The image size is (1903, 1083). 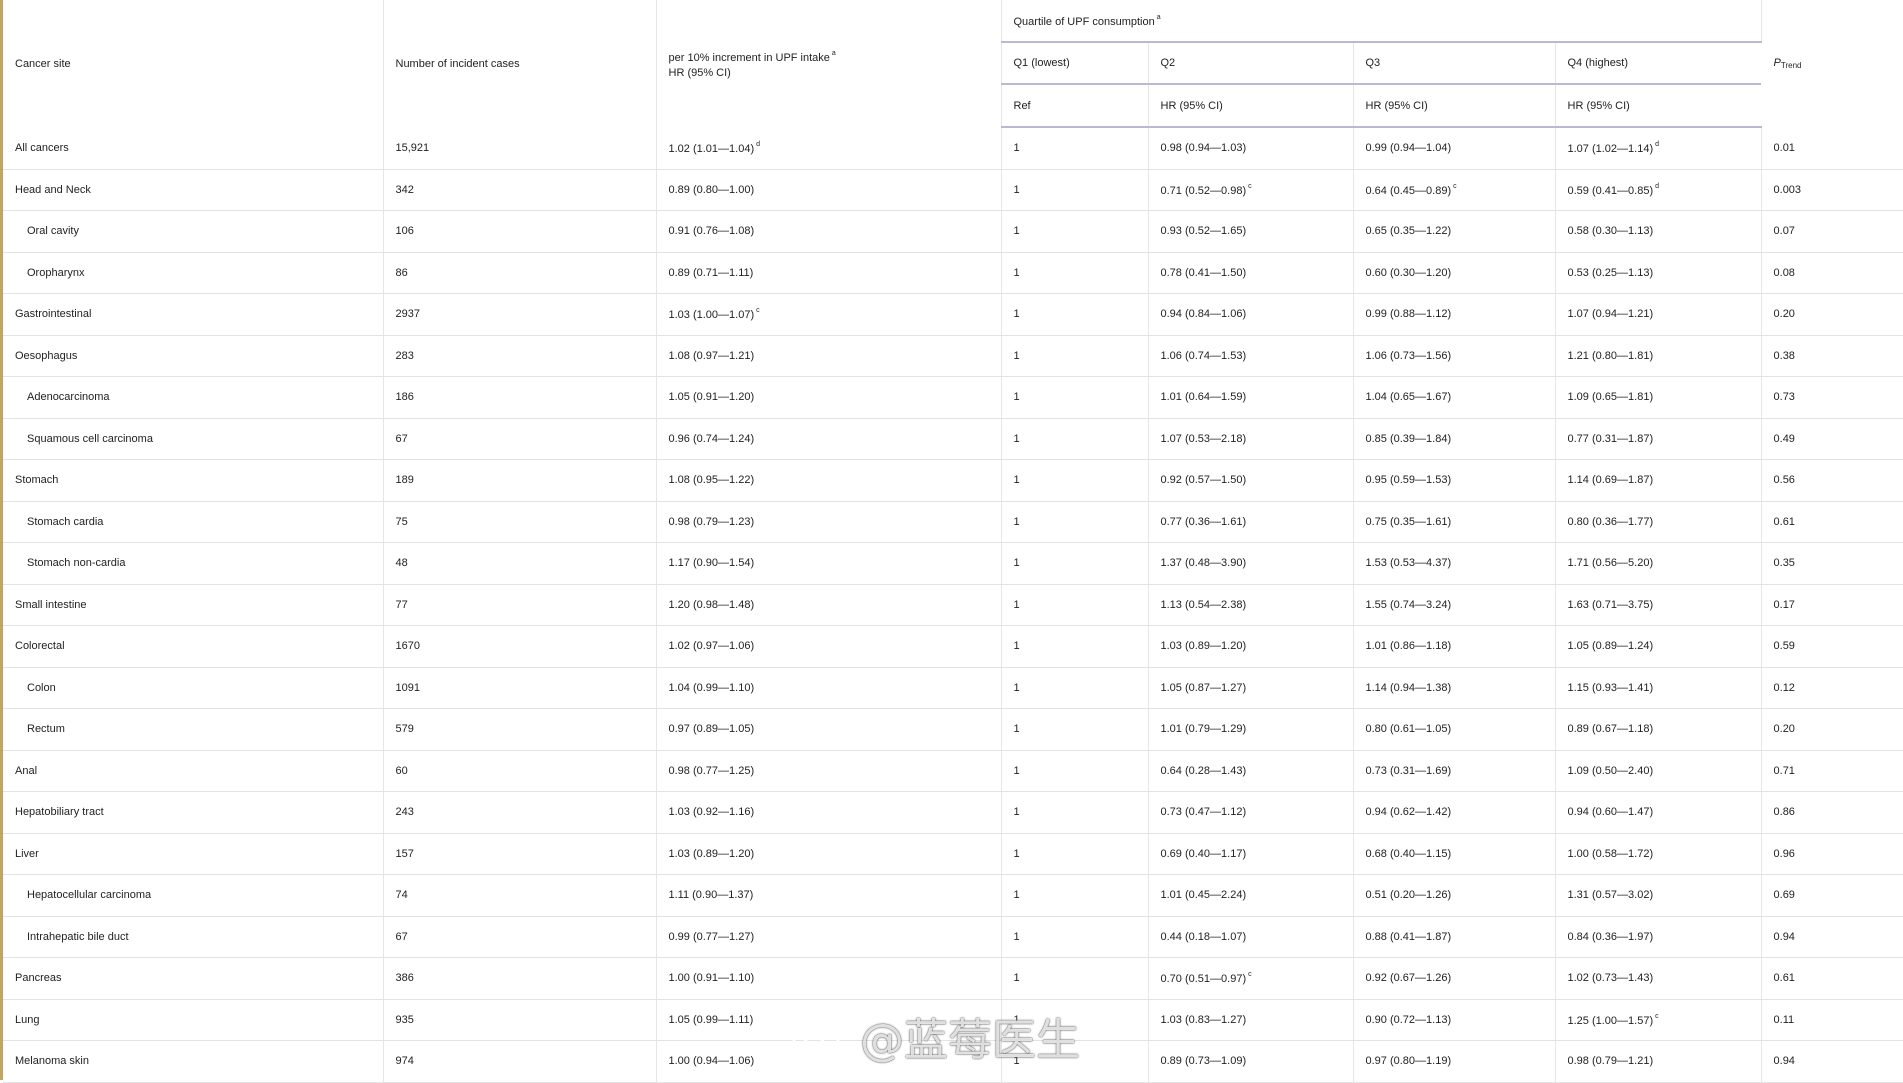 I want to click on cell-cancer-site: Liver, so click(x=193, y=854).